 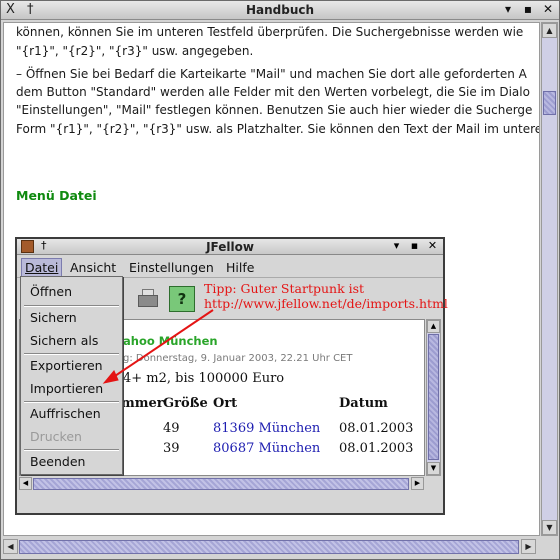 What do you see at coordinates (147, 299) in the screenshot?
I see `printer-icon` at bounding box center [147, 299].